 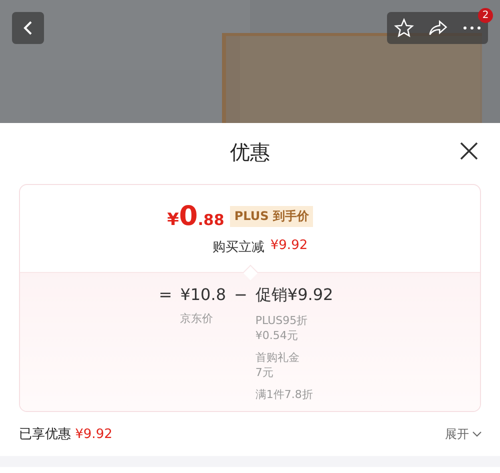 I want to click on share-icon, so click(x=438, y=28).